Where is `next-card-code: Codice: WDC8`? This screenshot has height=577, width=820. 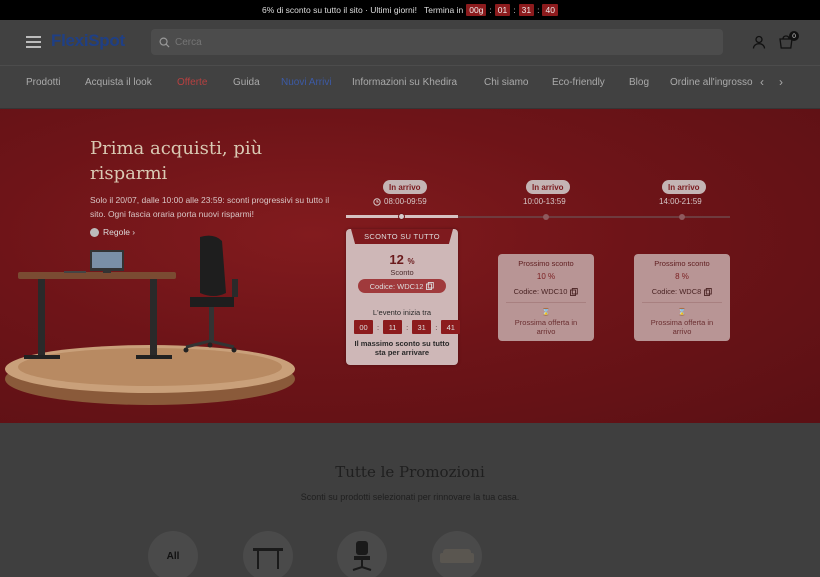 next-card-code: Codice: WDC8 is located at coordinates (682, 291).